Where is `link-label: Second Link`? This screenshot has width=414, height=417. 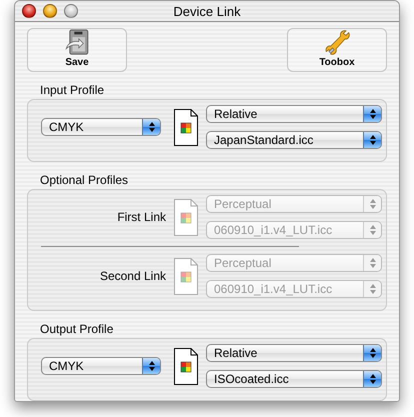
link-label: Second Link is located at coordinates (132, 276).